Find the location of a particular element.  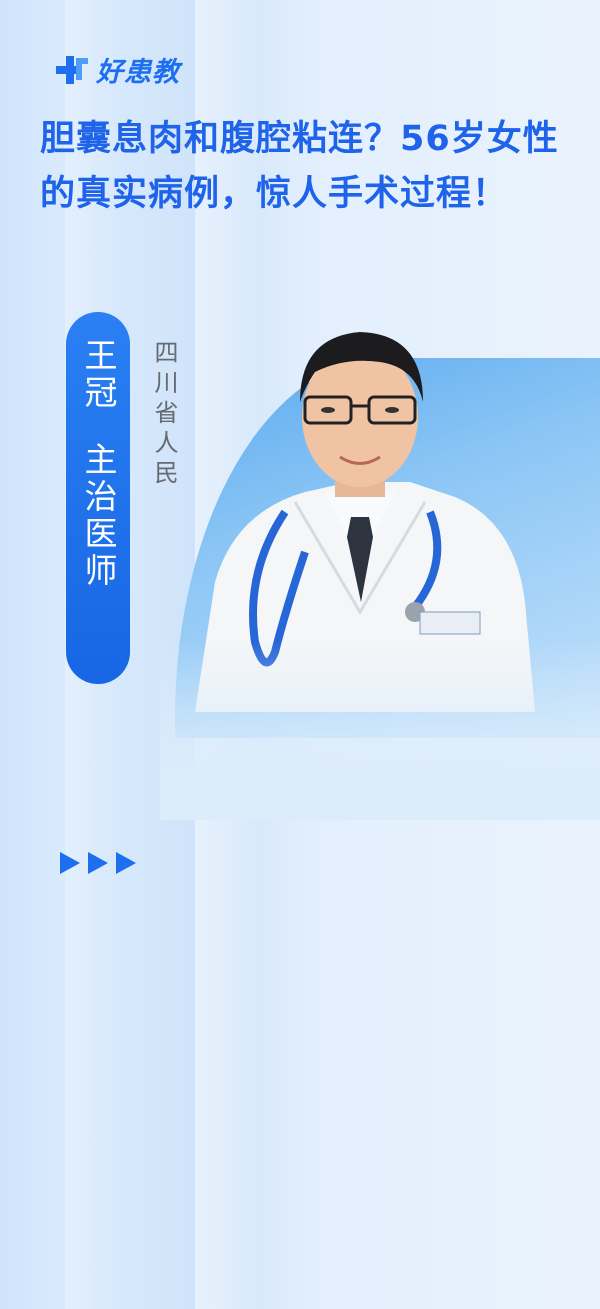

doctor-name: 王冠 is located at coordinates (98, 375).